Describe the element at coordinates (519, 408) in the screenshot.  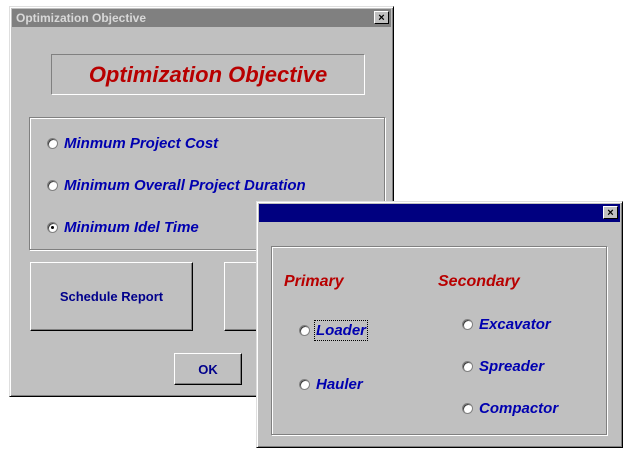
I see `option-label: Compactor` at that location.